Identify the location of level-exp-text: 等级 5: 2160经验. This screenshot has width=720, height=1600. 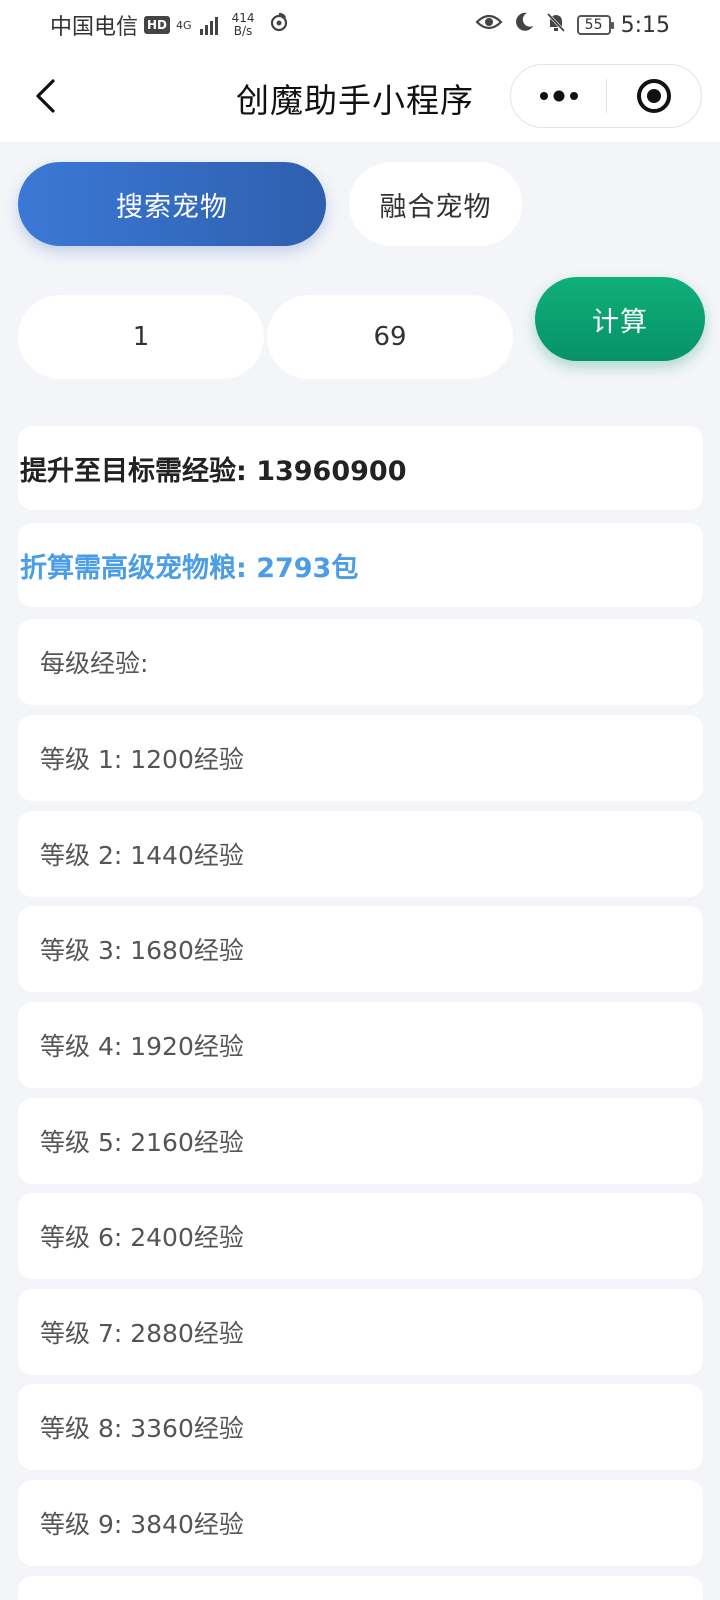
(142, 1142).